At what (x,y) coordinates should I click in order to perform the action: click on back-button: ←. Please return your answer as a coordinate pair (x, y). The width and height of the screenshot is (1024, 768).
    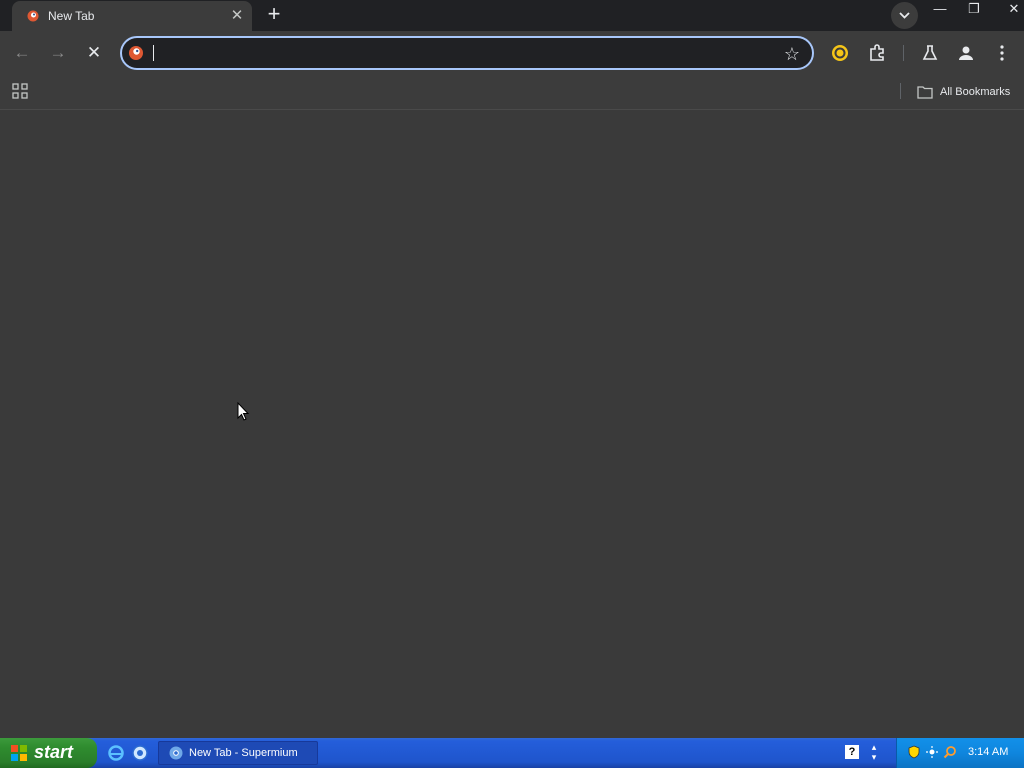
    Looking at the image, I should click on (22, 53).